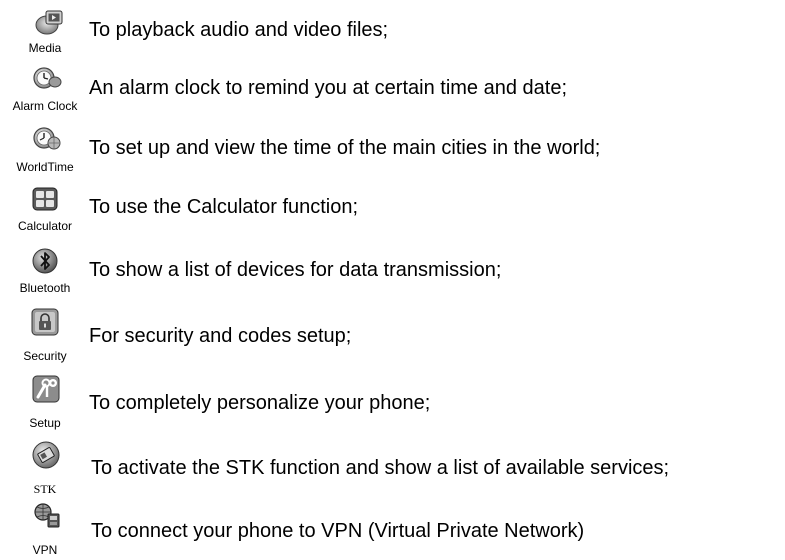 The width and height of the screenshot is (785, 560). Describe the element at coordinates (45, 356) in the screenshot. I see `icon-label: Security` at that location.